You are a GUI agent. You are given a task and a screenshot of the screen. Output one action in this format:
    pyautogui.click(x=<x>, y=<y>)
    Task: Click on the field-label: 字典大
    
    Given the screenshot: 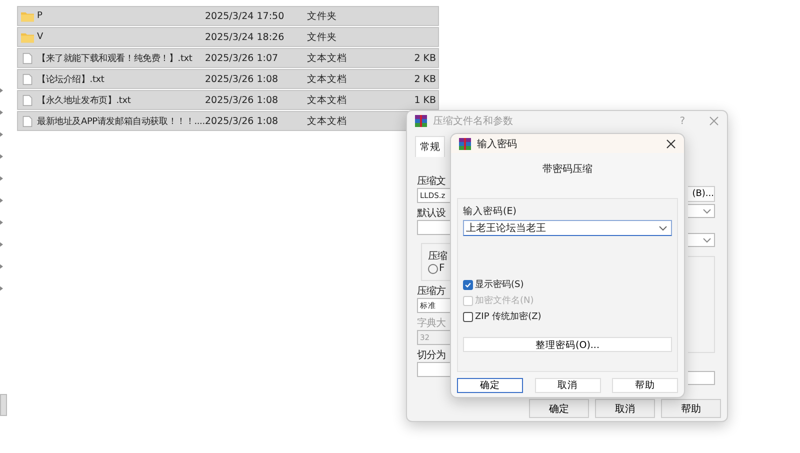 What is the action you would take?
    pyautogui.click(x=431, y=323)
    